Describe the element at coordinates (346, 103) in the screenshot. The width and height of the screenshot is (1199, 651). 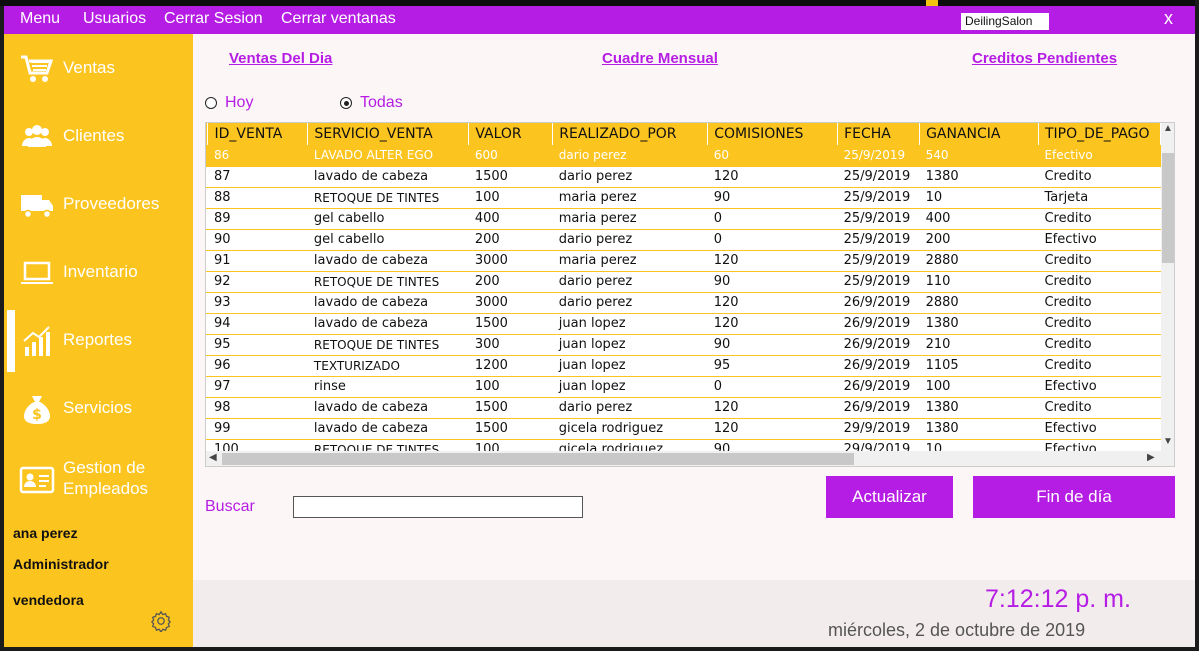
I see `radio-circle` at that location.